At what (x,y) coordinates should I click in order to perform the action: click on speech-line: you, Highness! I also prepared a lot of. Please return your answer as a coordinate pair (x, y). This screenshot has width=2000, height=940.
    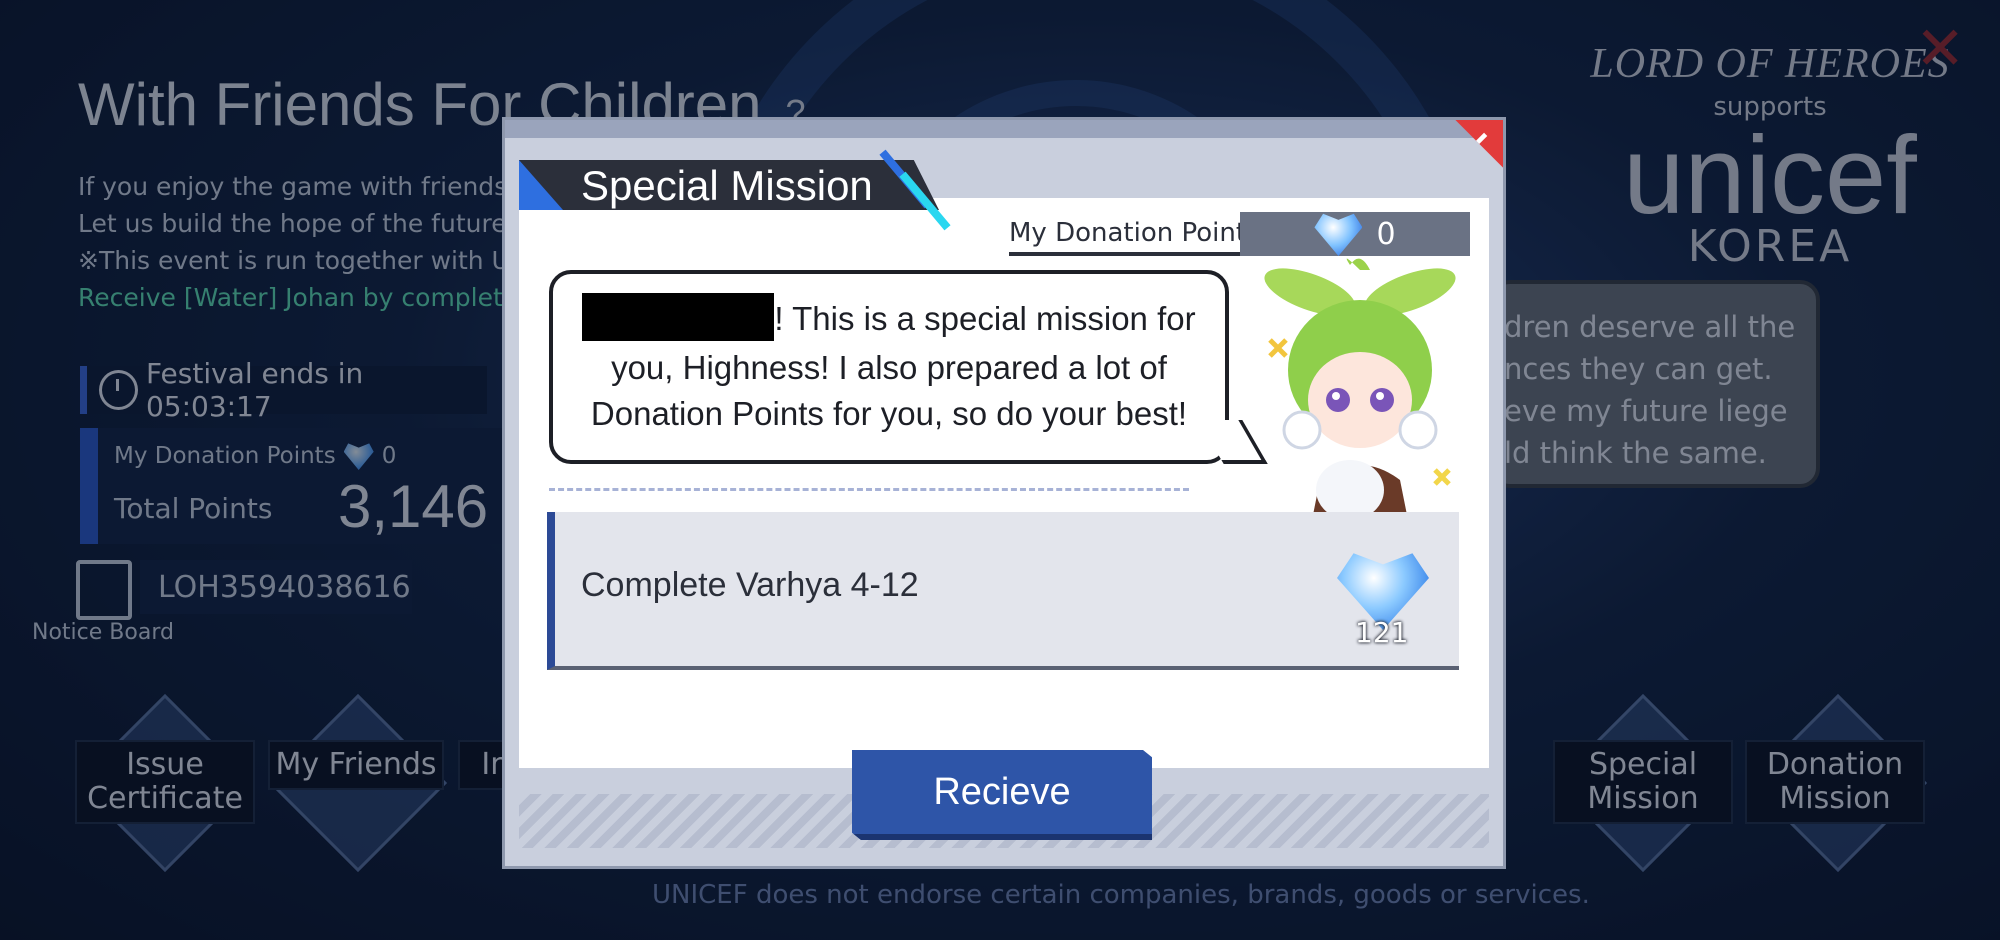
    Looking at the image, I should click on (889, 368).